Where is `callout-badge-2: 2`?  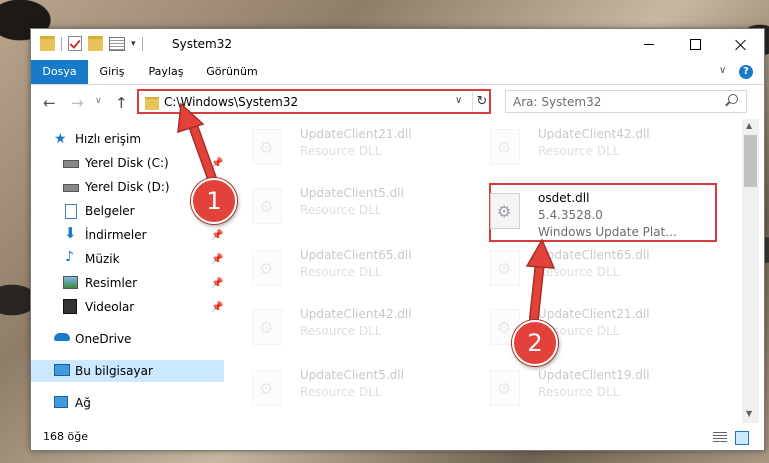
callout-badge-2: 2 is located at coordinates (535, 343).